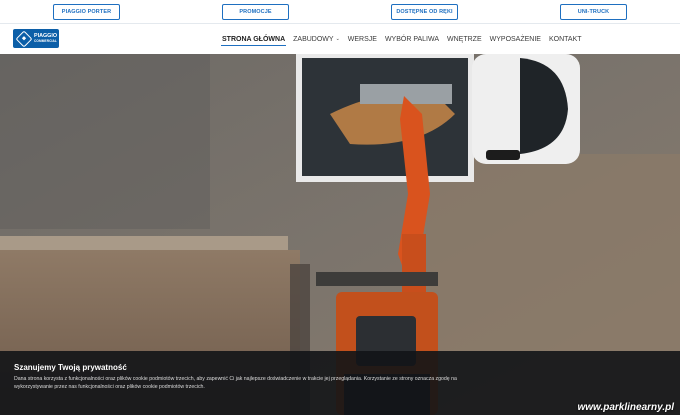  Describe the element at coordinates (255, 12) in the screenshot. I see `top-link-promocje: PROMOCJE` at that location.